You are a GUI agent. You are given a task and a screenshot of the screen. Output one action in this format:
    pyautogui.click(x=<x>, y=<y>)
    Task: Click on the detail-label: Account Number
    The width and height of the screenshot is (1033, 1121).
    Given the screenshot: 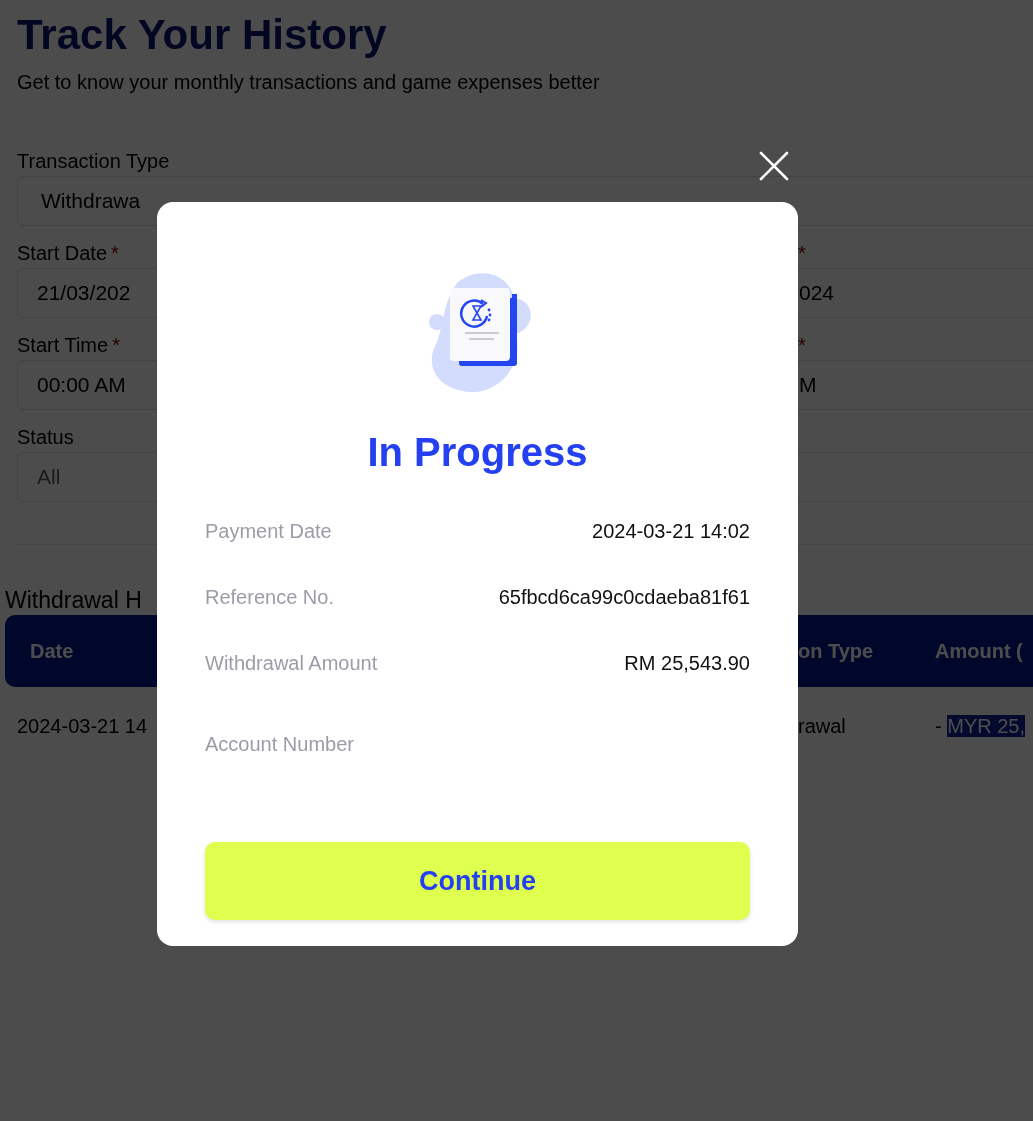 What is the action you would take?
    pyautogui.click(x=279, y=744)
    